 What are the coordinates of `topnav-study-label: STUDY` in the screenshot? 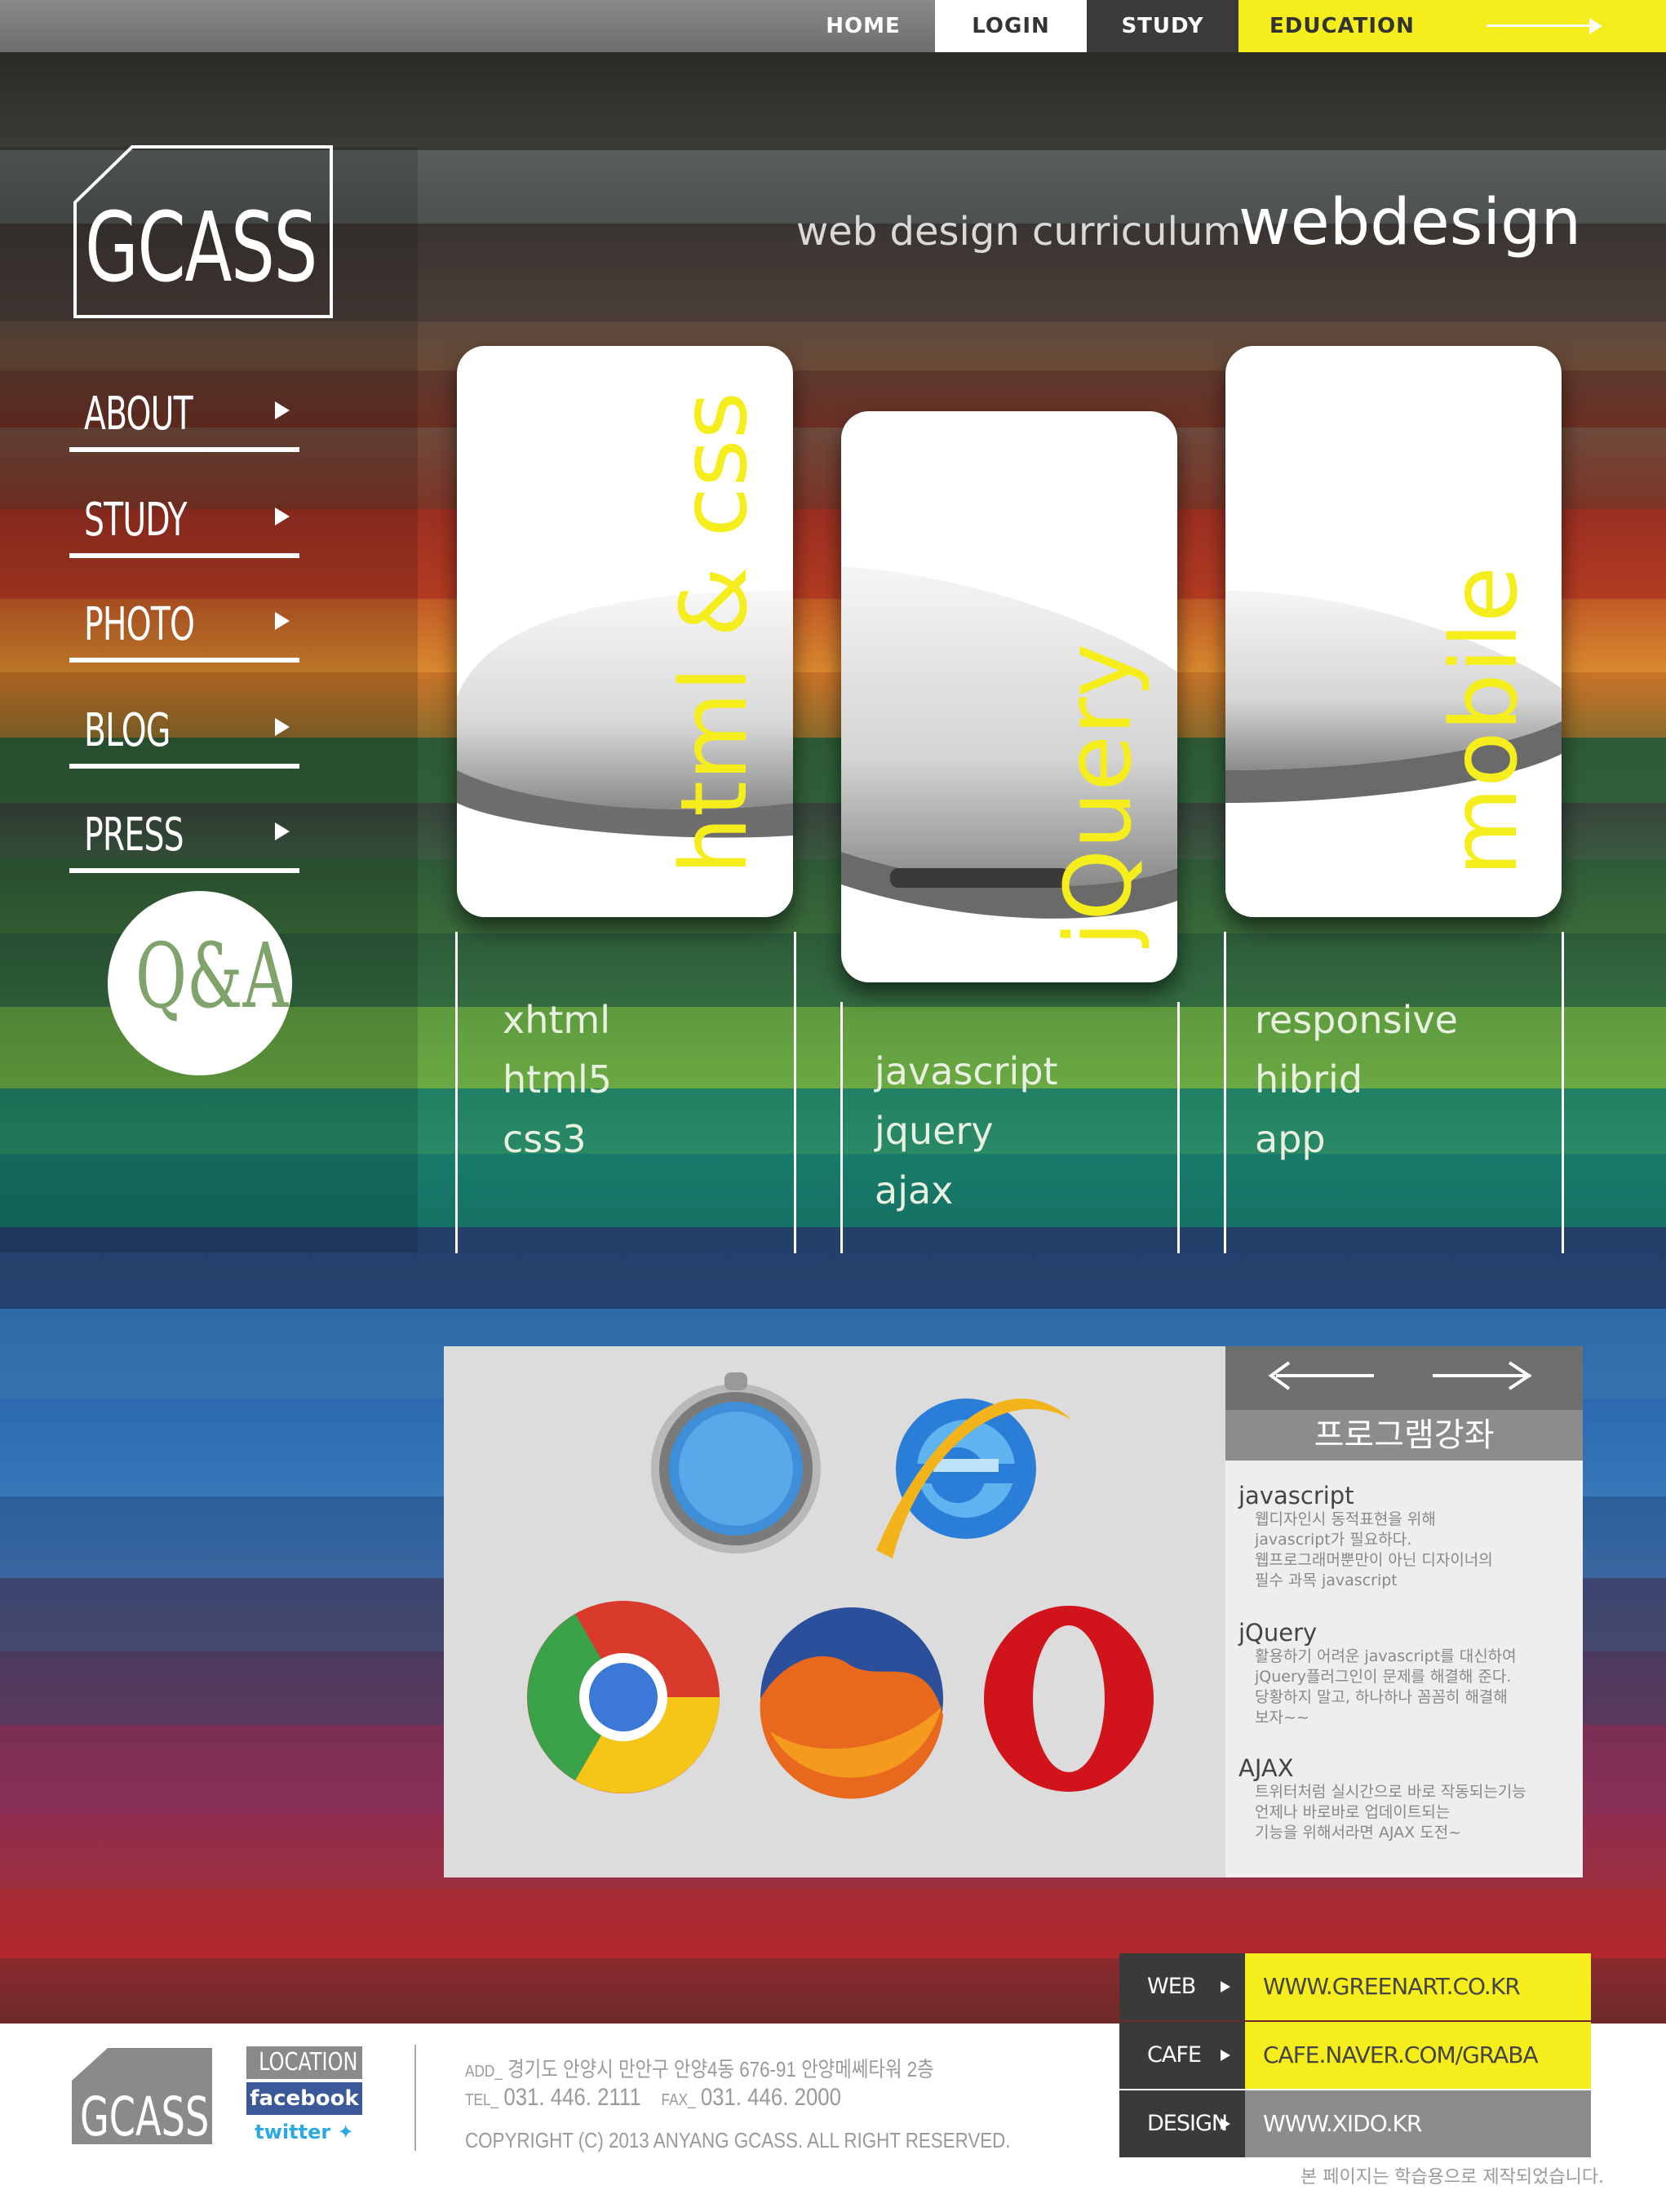 It's located at (1162, 26).